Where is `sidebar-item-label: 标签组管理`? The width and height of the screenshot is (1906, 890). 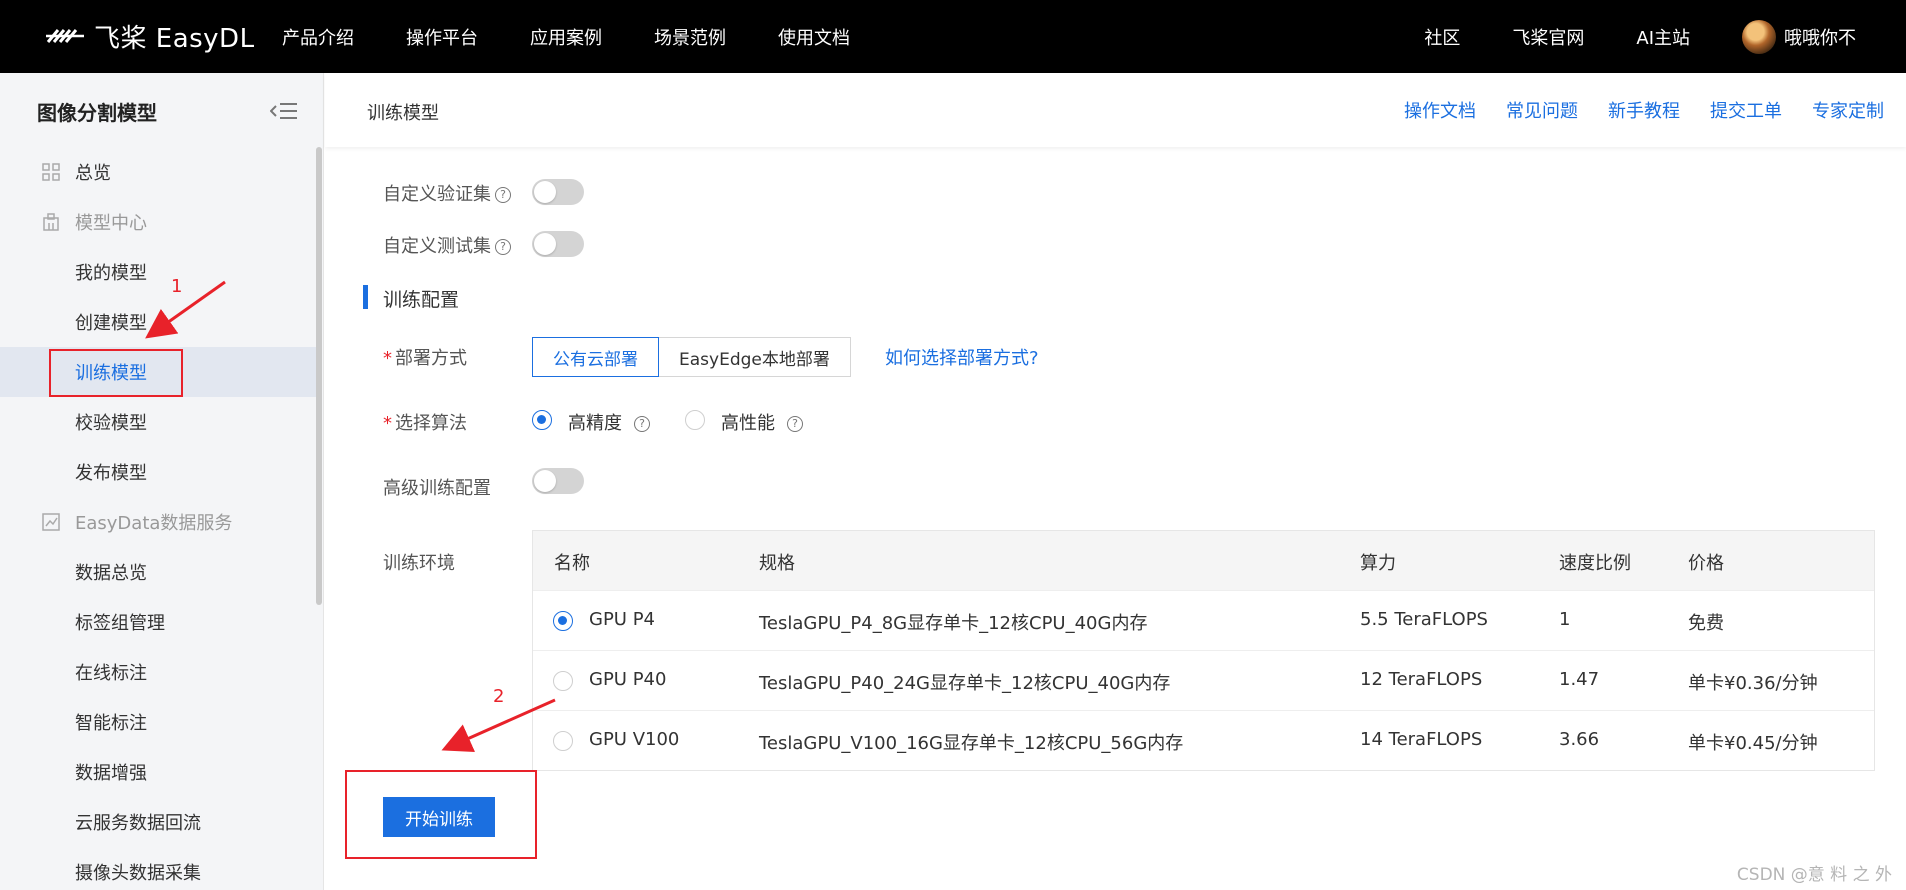
sidebar-item-label: 标签组管理 is located at coordinates (120, 623).